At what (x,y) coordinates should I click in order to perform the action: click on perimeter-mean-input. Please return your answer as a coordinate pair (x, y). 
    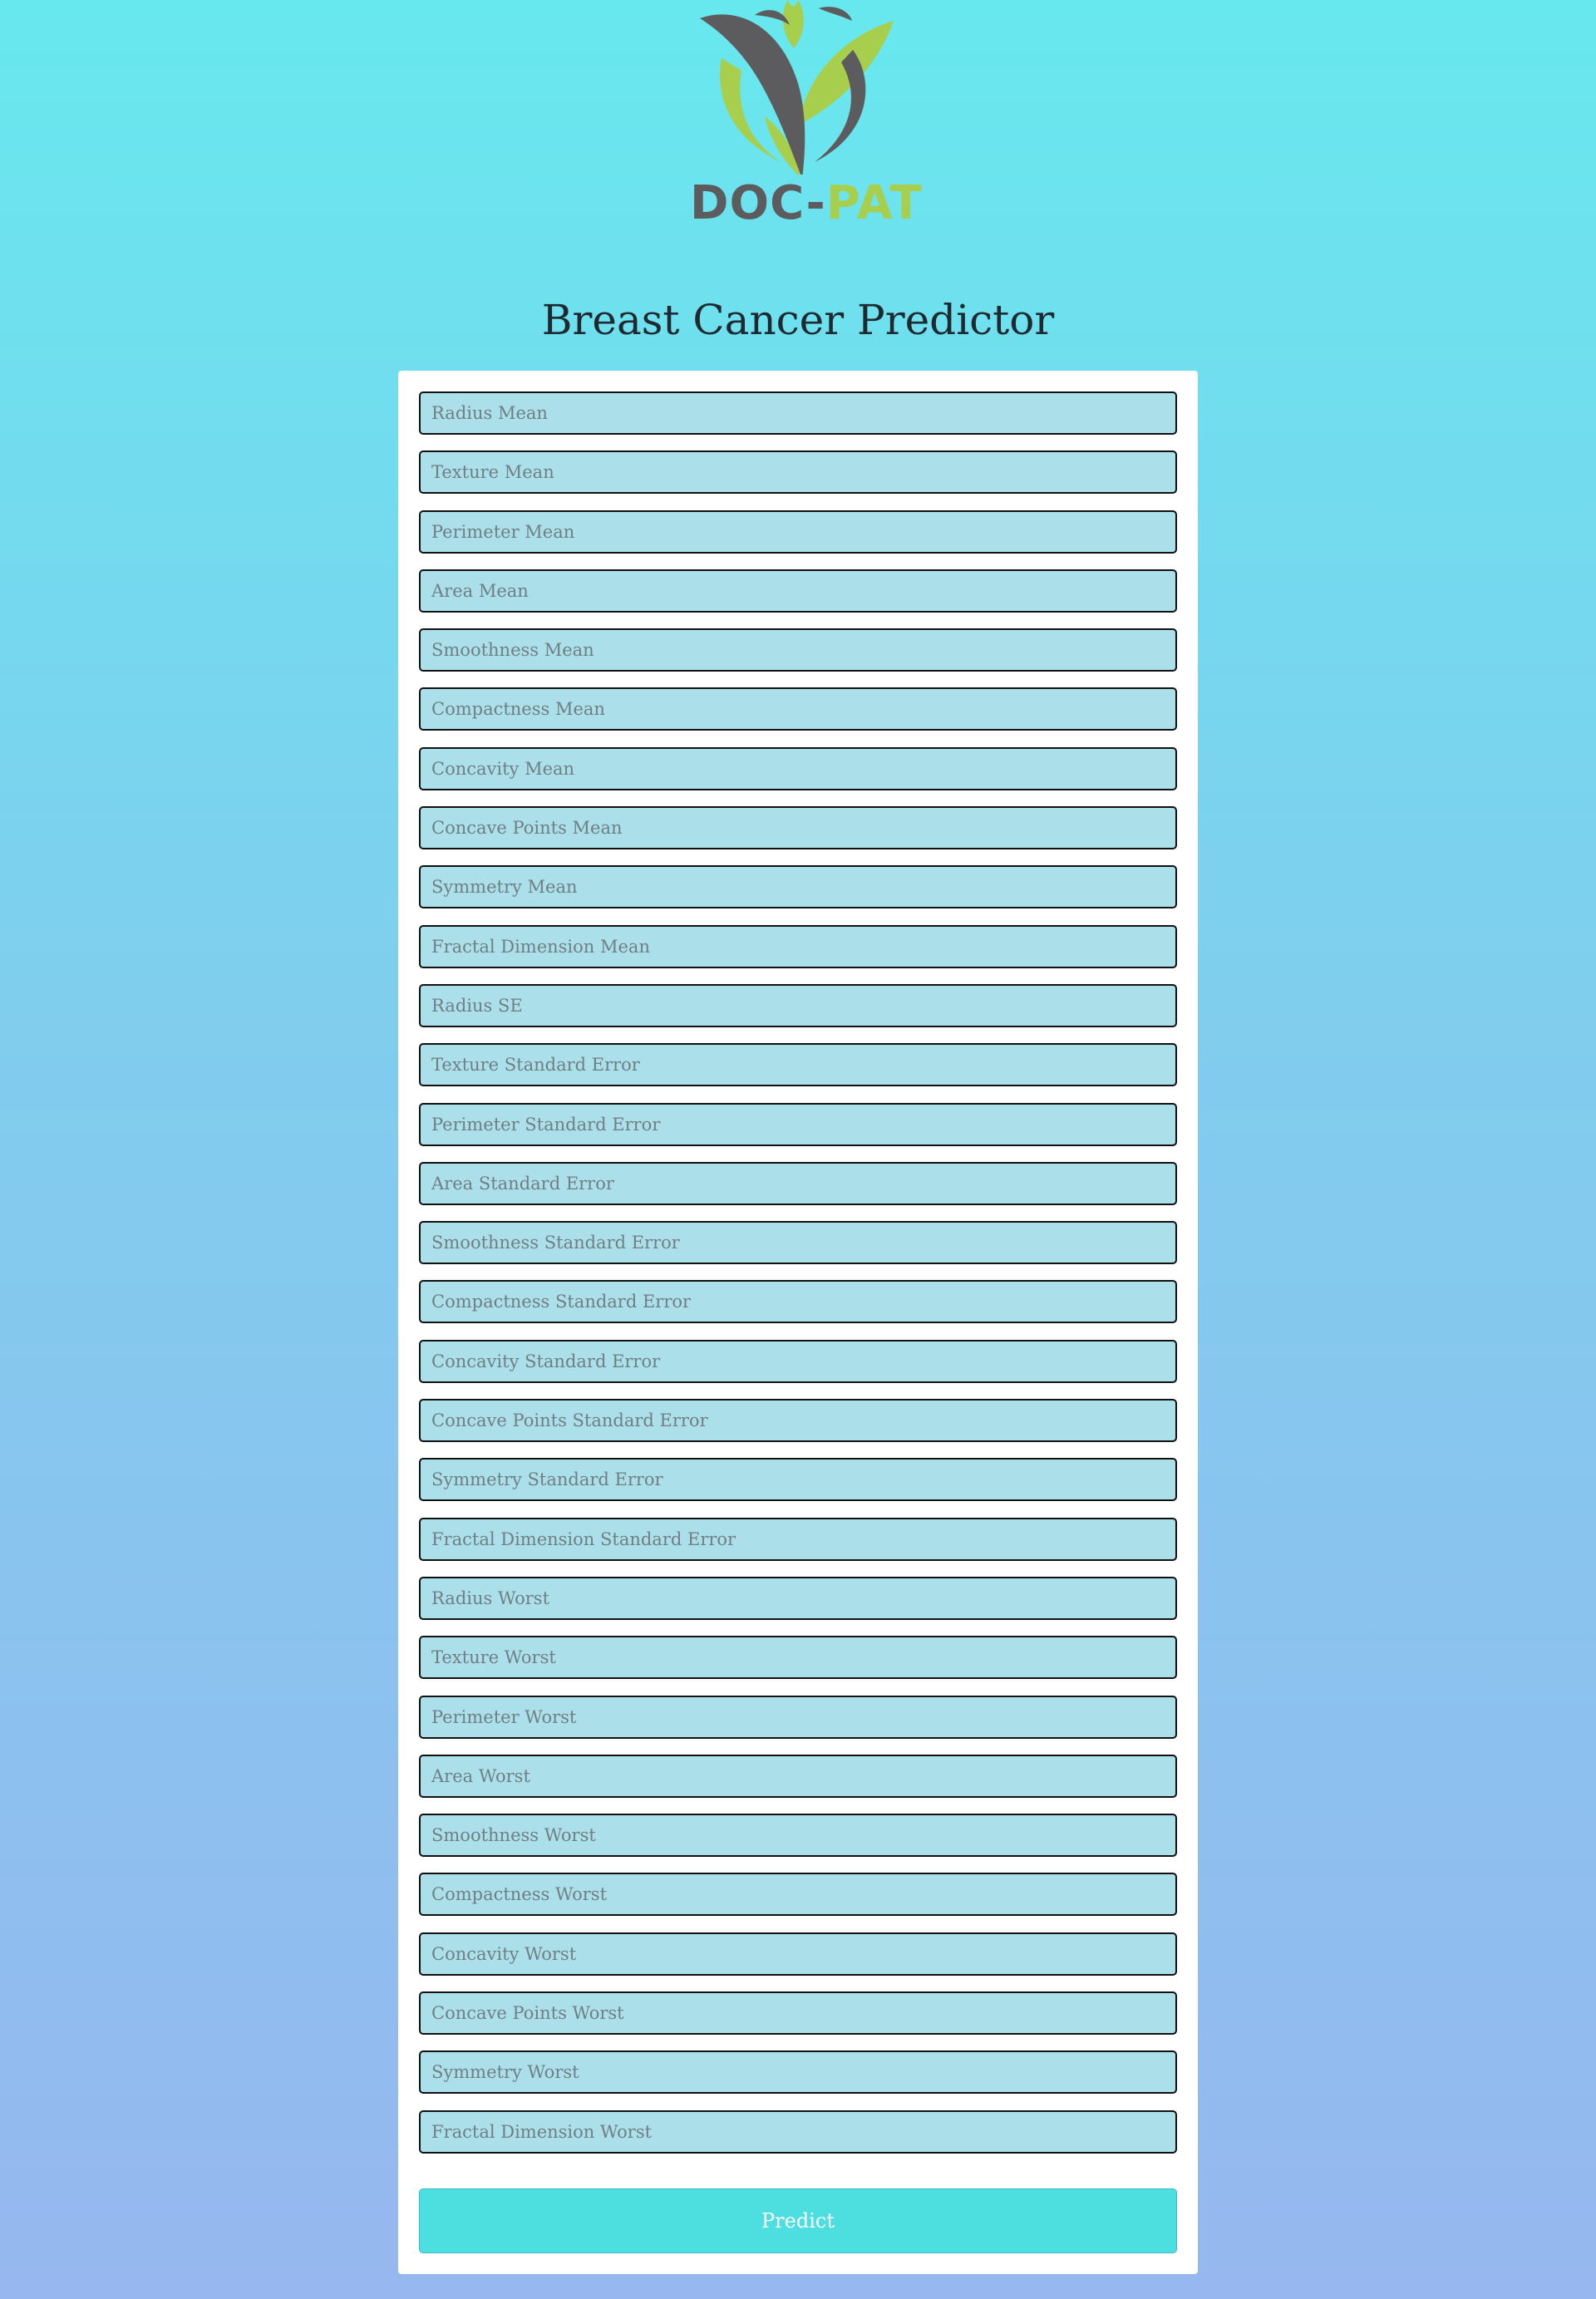
    Looking at the image, I should click on (798, 532).